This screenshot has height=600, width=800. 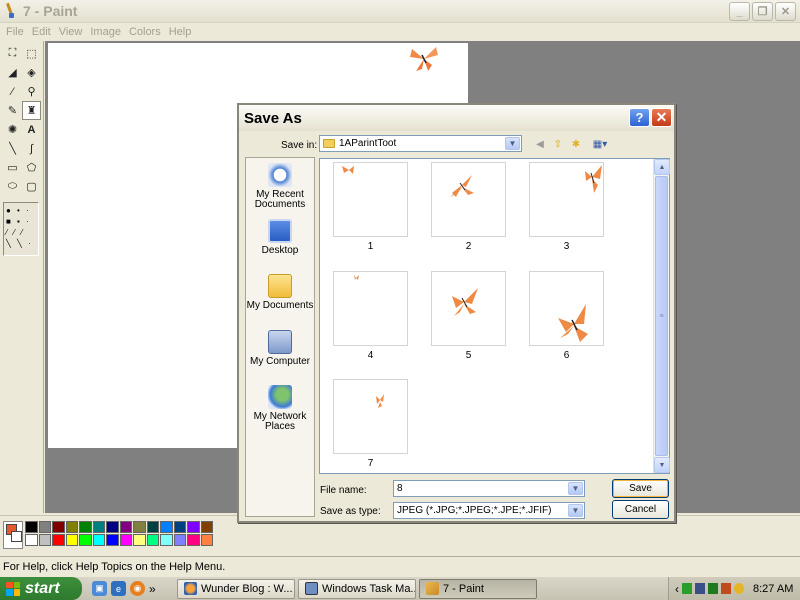 What do you see at coordinates (280, 408) in the screenshot?
I see `place-network: My Network Places` at bounding box center [280, 408].